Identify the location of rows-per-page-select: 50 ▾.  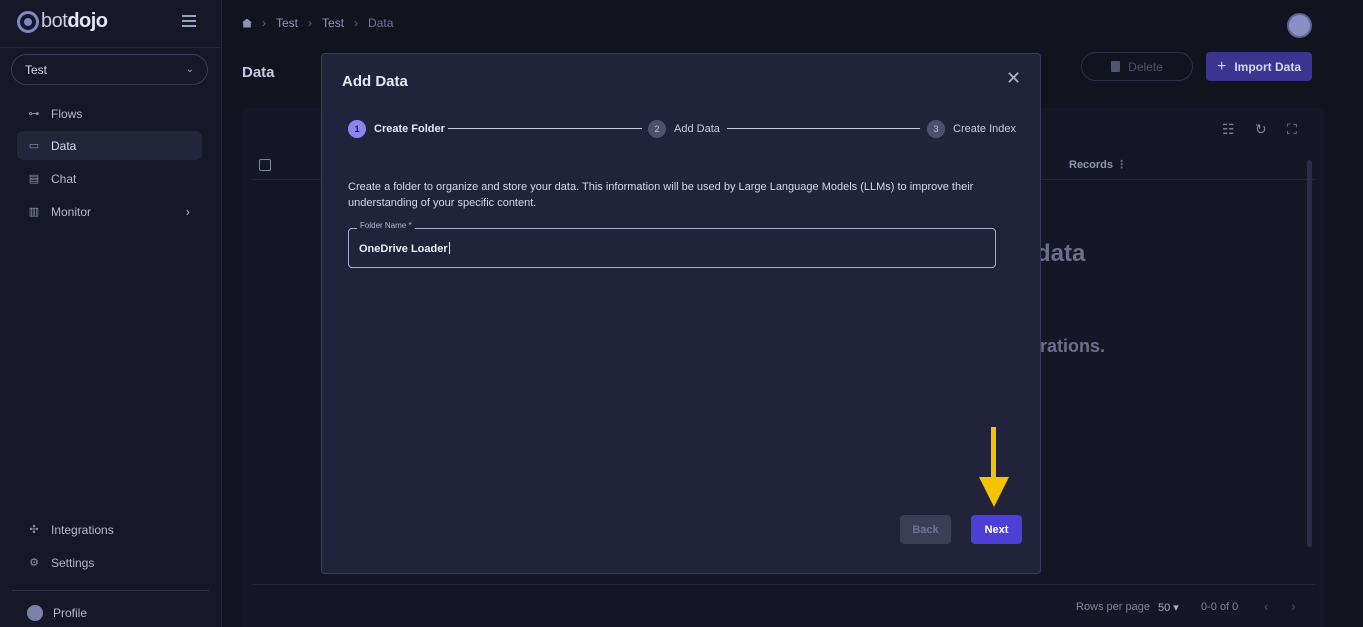
(1168, 607).